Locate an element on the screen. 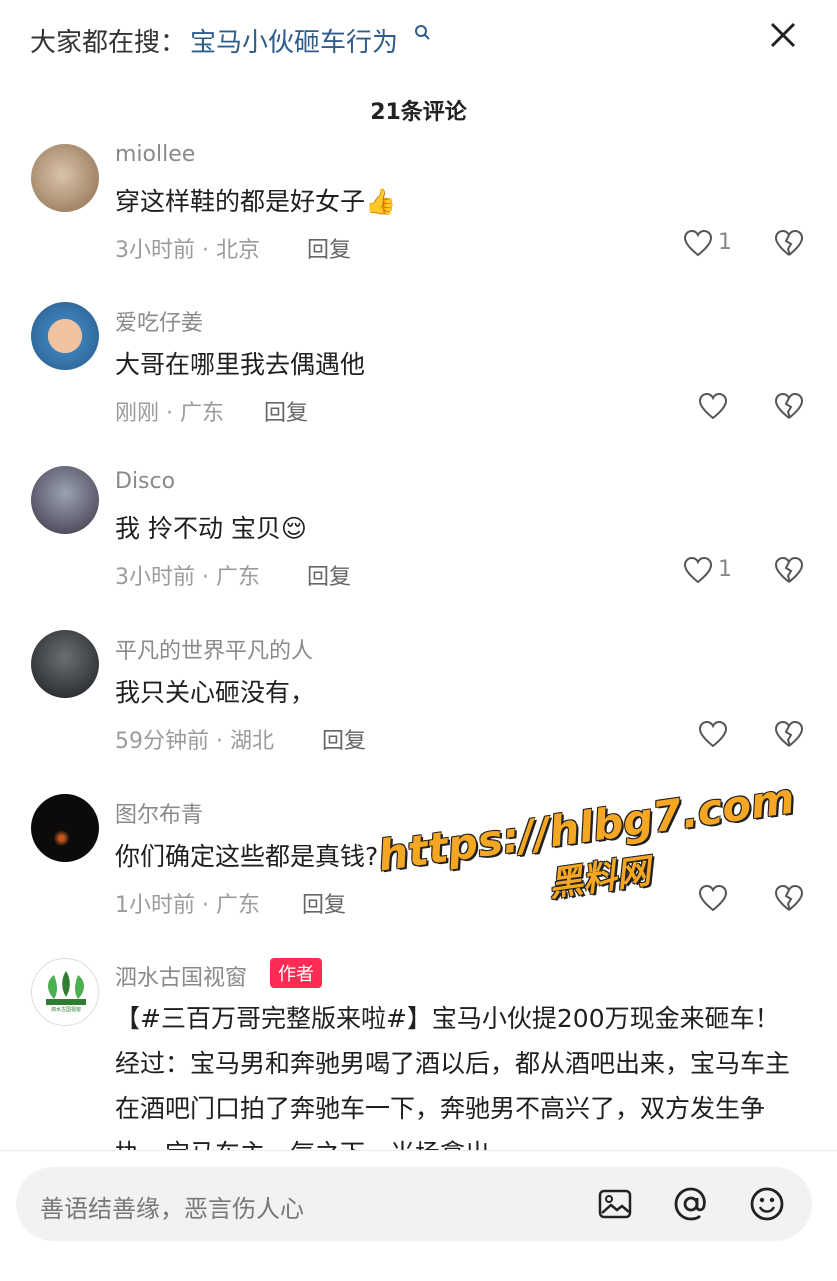  search-suggestion-link: 宝马小伙砸车行为 is located at coordinates (294, 40).